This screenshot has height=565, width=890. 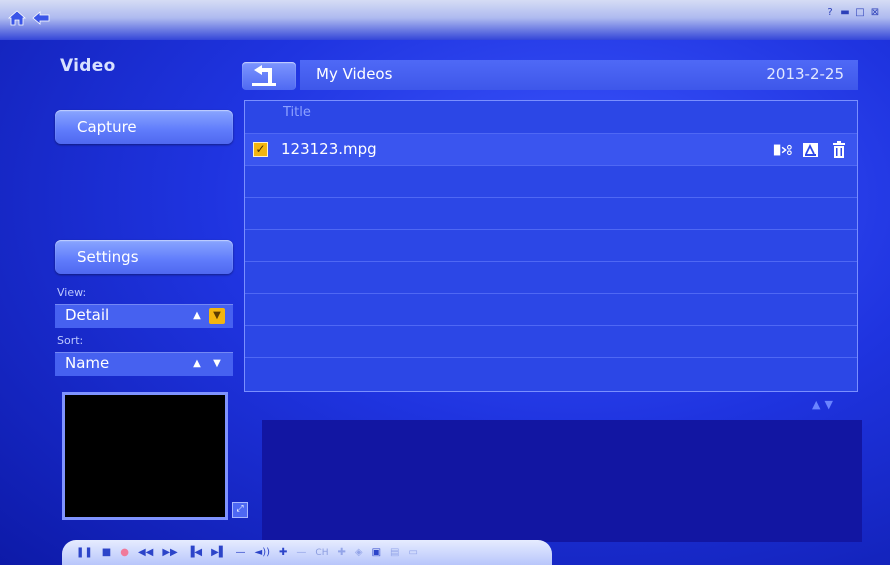 What do you see at coordinates (822, 404) in the screenshot?
I see `list-scroll-controls: ▲ ▼` at bounding box center [822, 404].